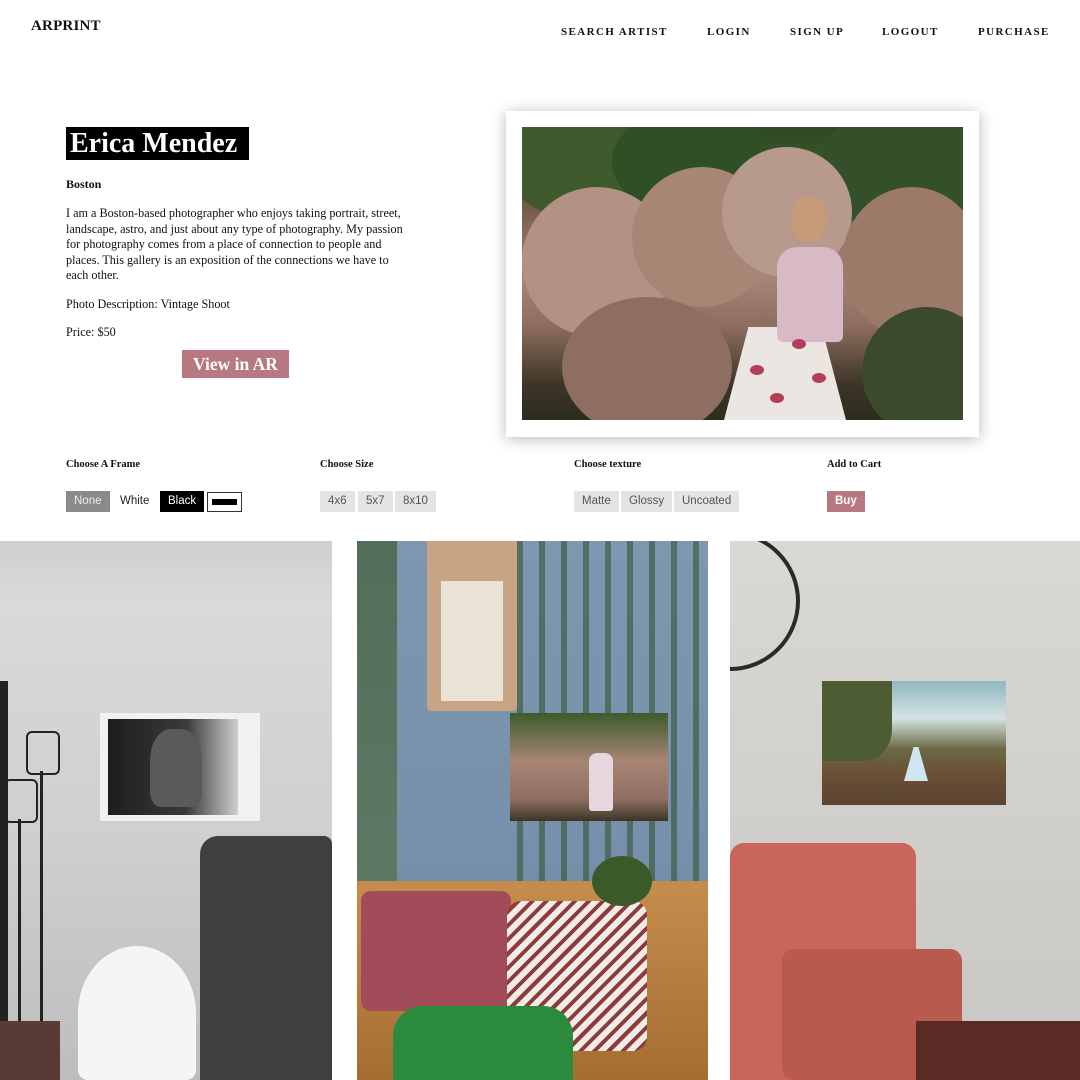 The width and height of the screenshot is (1080, 1080). What do you see at coordinates (224, 502) in the screenshot?
I see `frame-black-swatch` at bounding box center [224, 502].